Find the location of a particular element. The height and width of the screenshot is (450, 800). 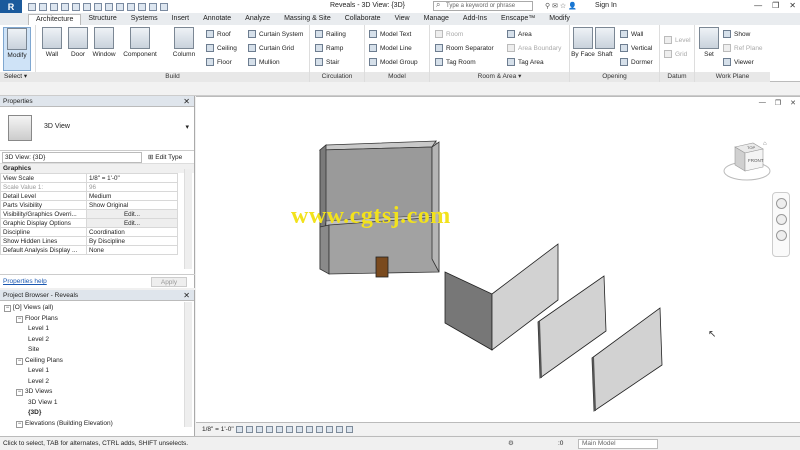

chevron-down-icon: ▾ is located at coordinates (187, 127).